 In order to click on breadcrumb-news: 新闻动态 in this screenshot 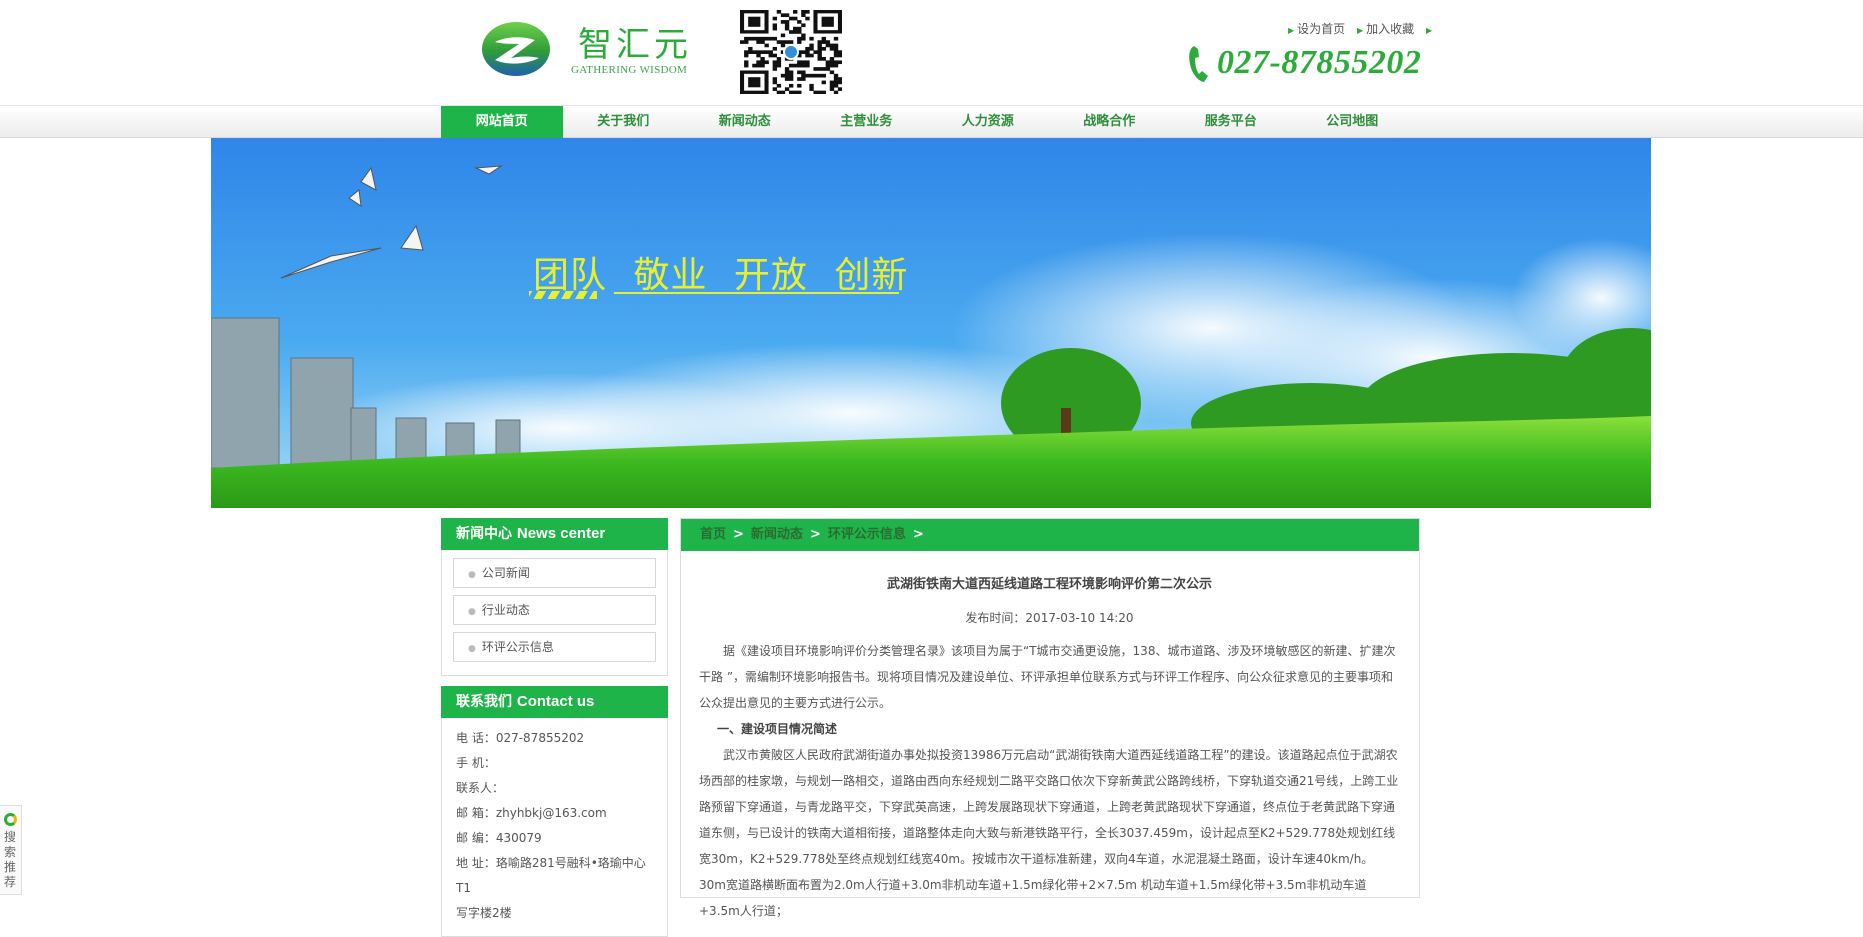, I will do `click(777, 534)`.